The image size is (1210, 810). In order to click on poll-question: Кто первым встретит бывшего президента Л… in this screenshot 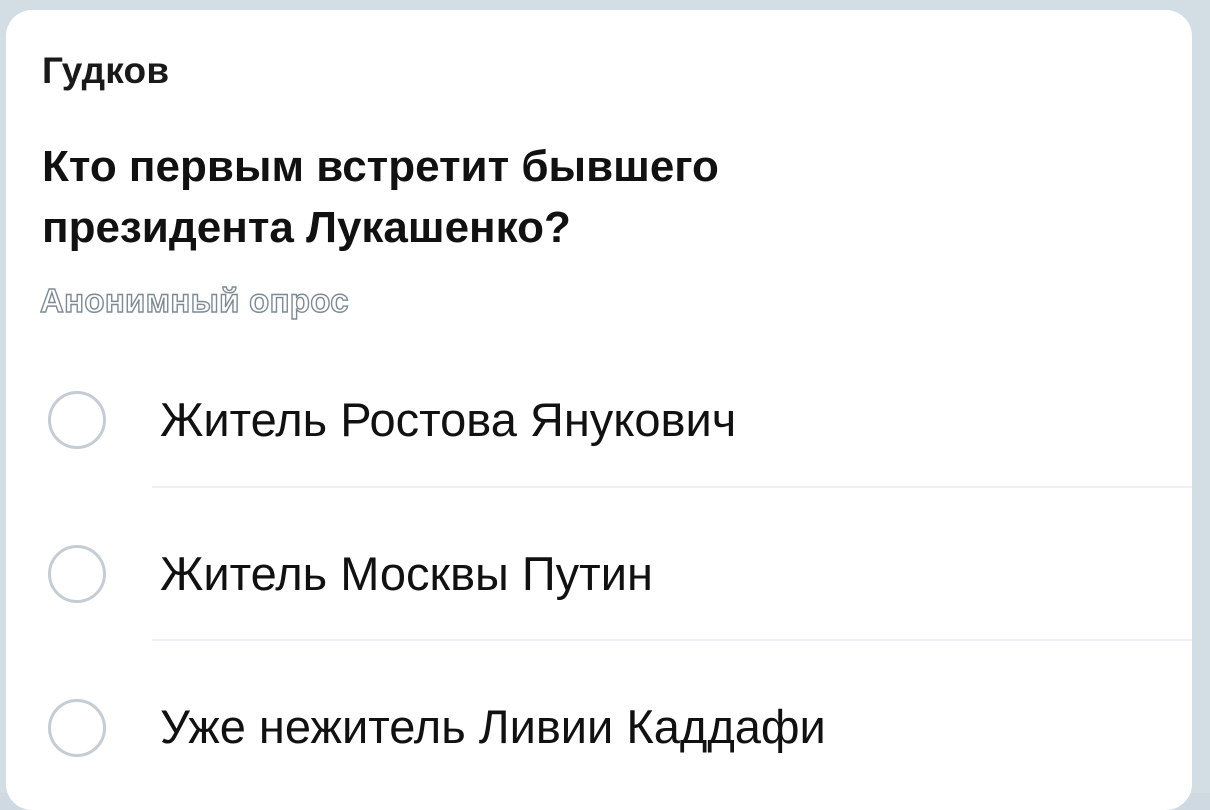, I will do `click(542, 197)`.